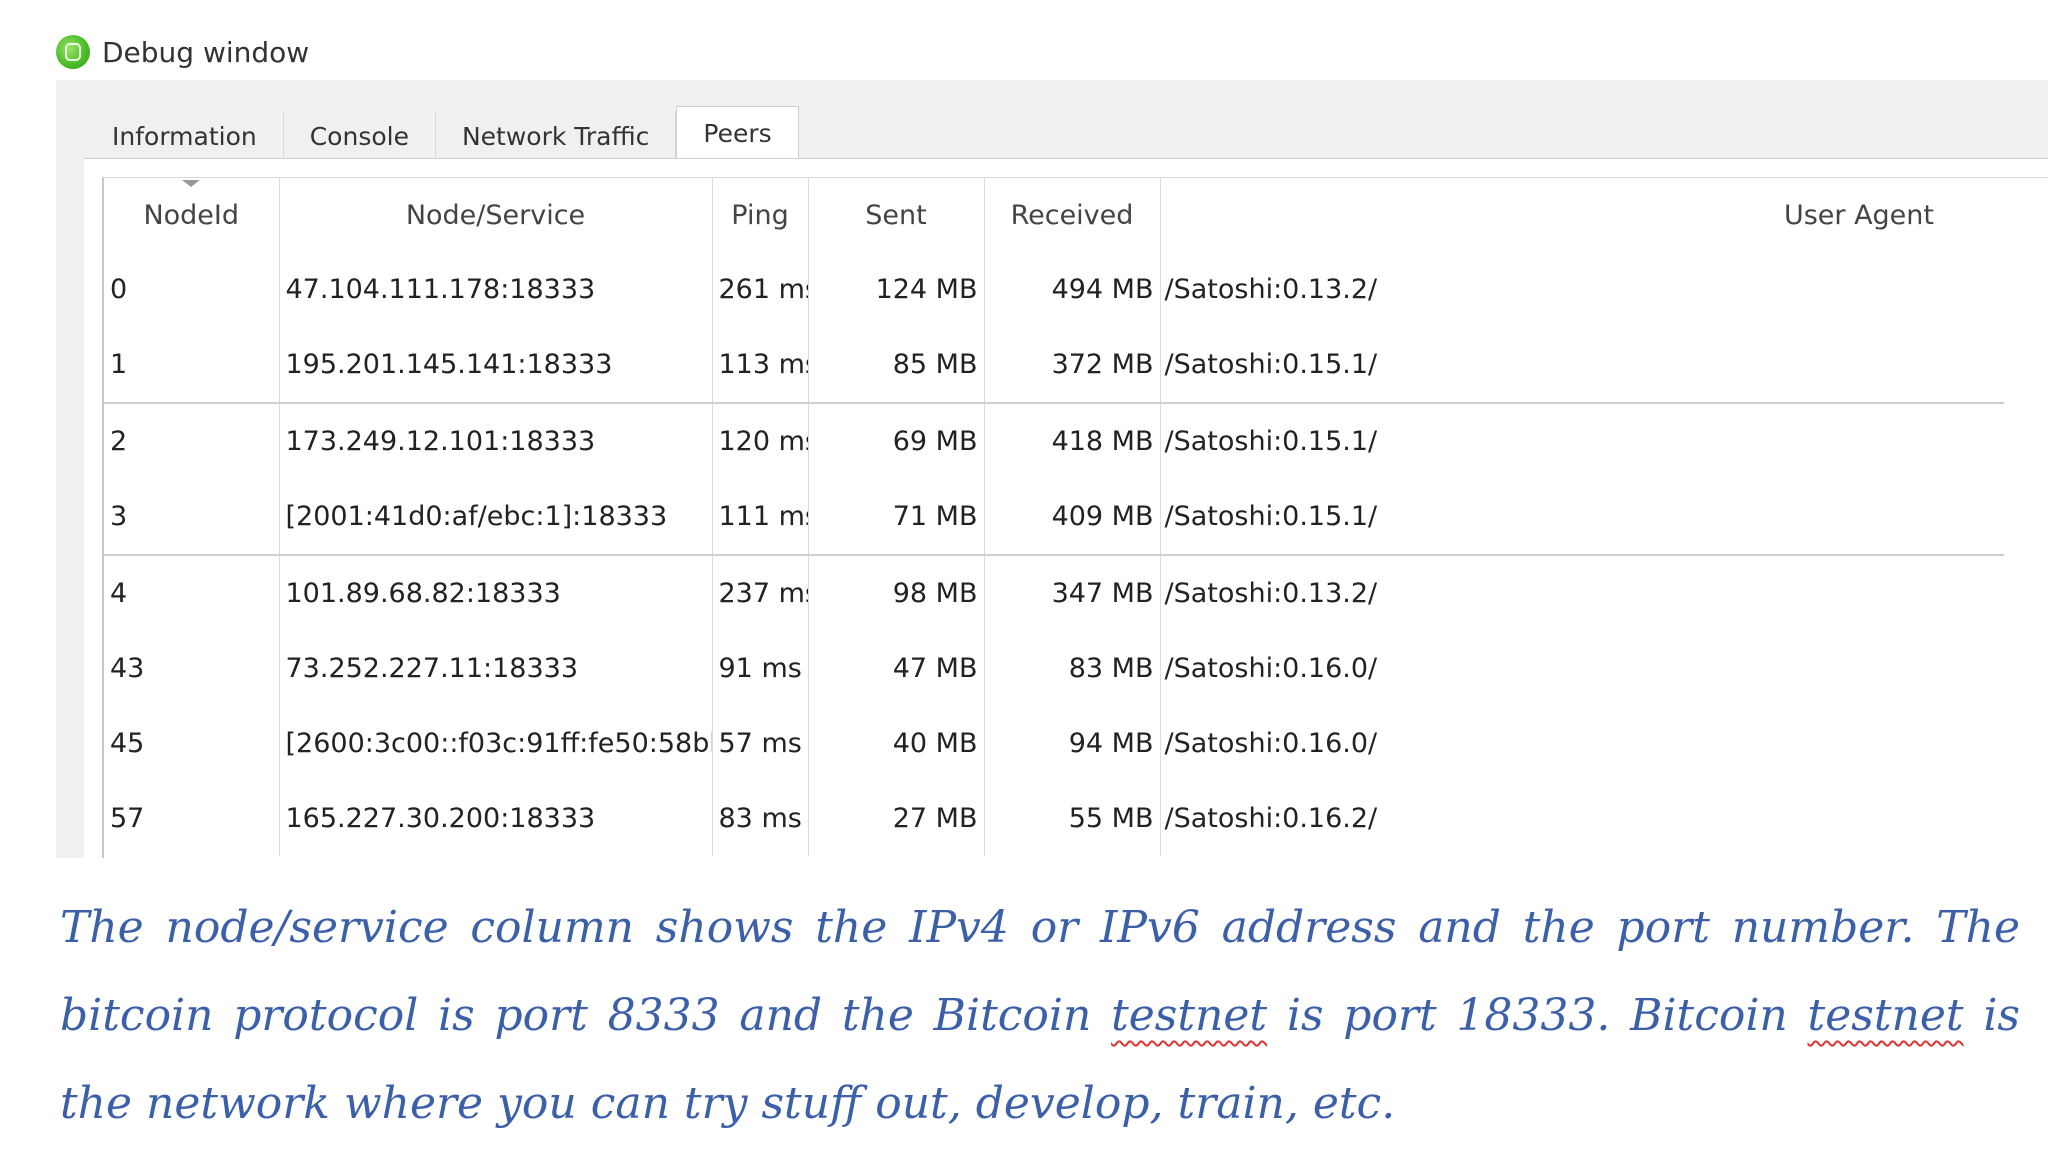 The width and height of the screenshot is (2048, 1152). I want to click on cell-user-agent: /Satoshi:0.16.2/, so click(1271, 818).